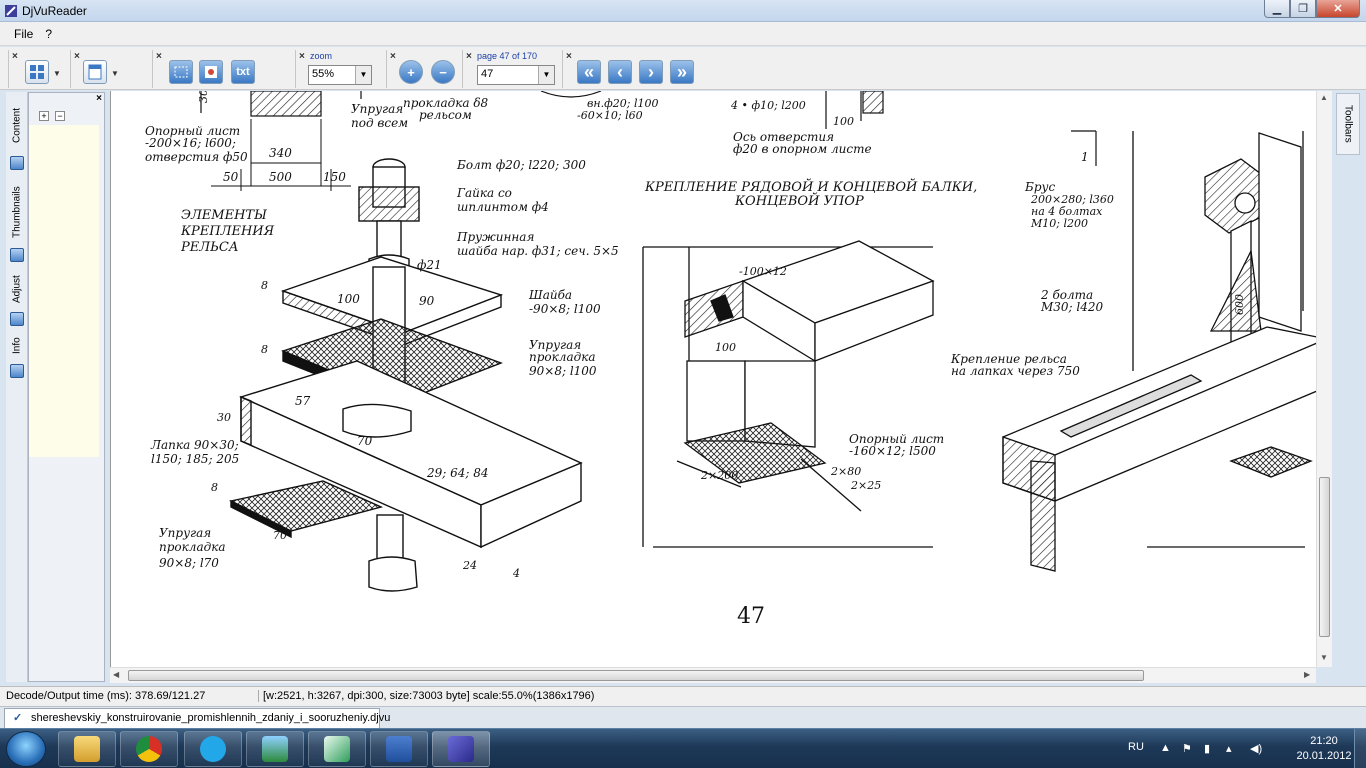 This screenshot has width=1366, height=768. I want to click on tab-thumbnails: Thumbnails, so click(17, 212).